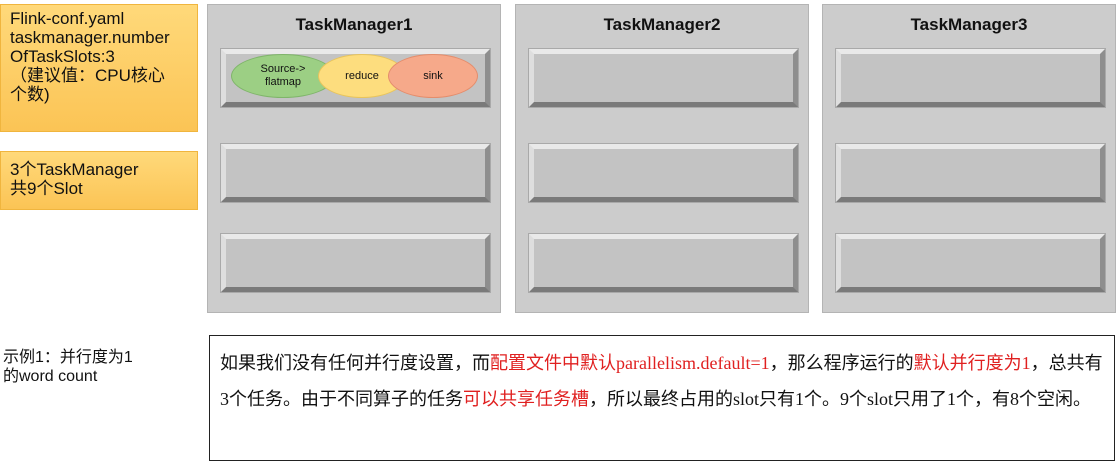 The height and width of the screenshot is (463, 1119). What do you see at coordinates (354, 24) in the screenshot?
I see `taskmanager-title: TaskManager1` at bounding box center [354, 24].